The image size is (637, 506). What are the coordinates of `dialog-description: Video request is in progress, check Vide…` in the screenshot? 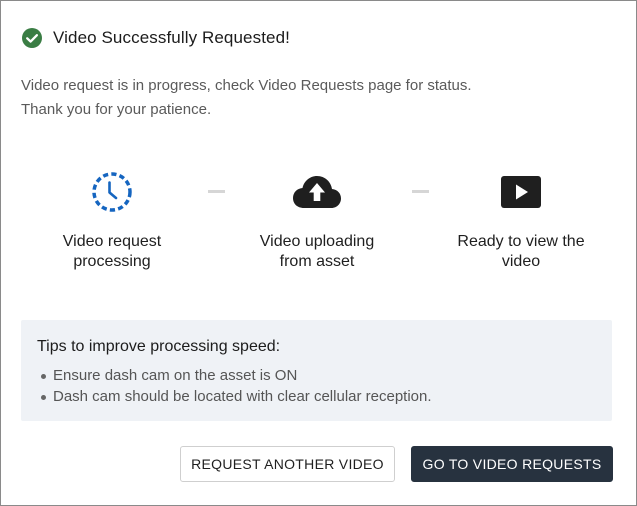 It's located at (246, 98).